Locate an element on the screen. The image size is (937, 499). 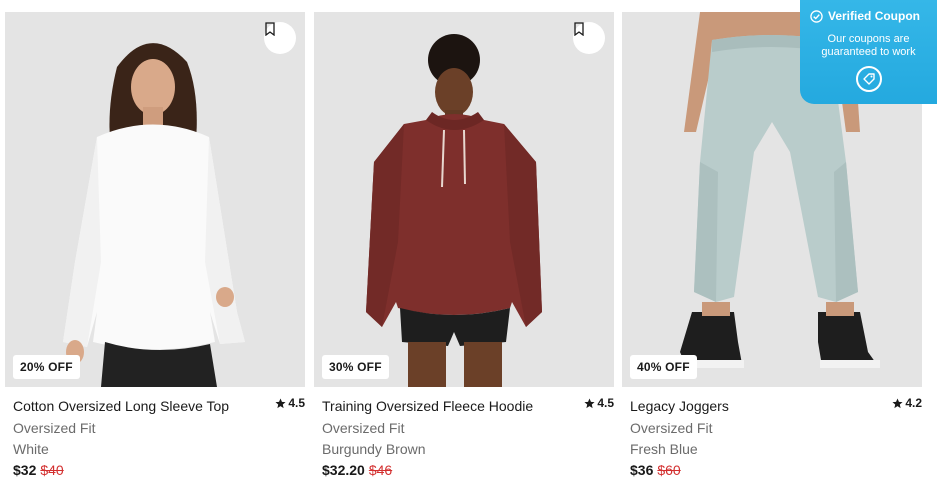
product-name: Legacy Joggers is located at coordinates (679, 406).